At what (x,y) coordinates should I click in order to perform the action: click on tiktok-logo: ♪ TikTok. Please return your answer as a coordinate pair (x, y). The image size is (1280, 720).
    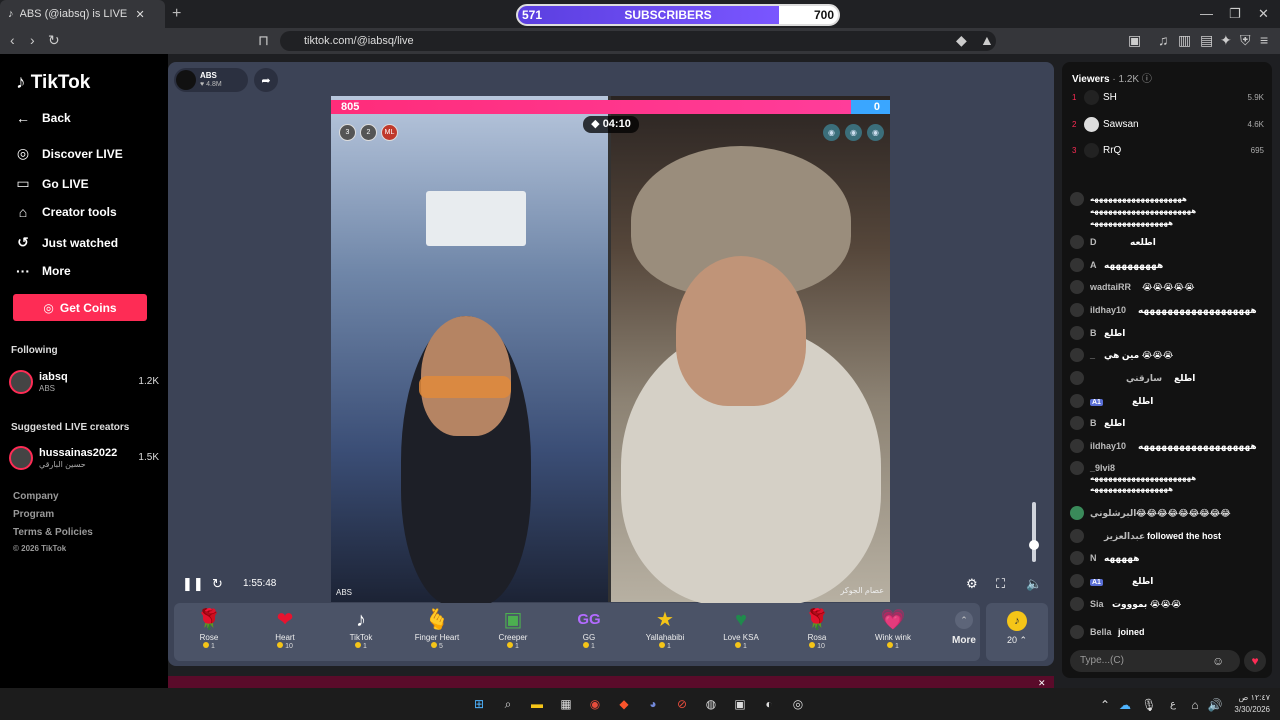
    Looking at the image, I should click on (53, 83).